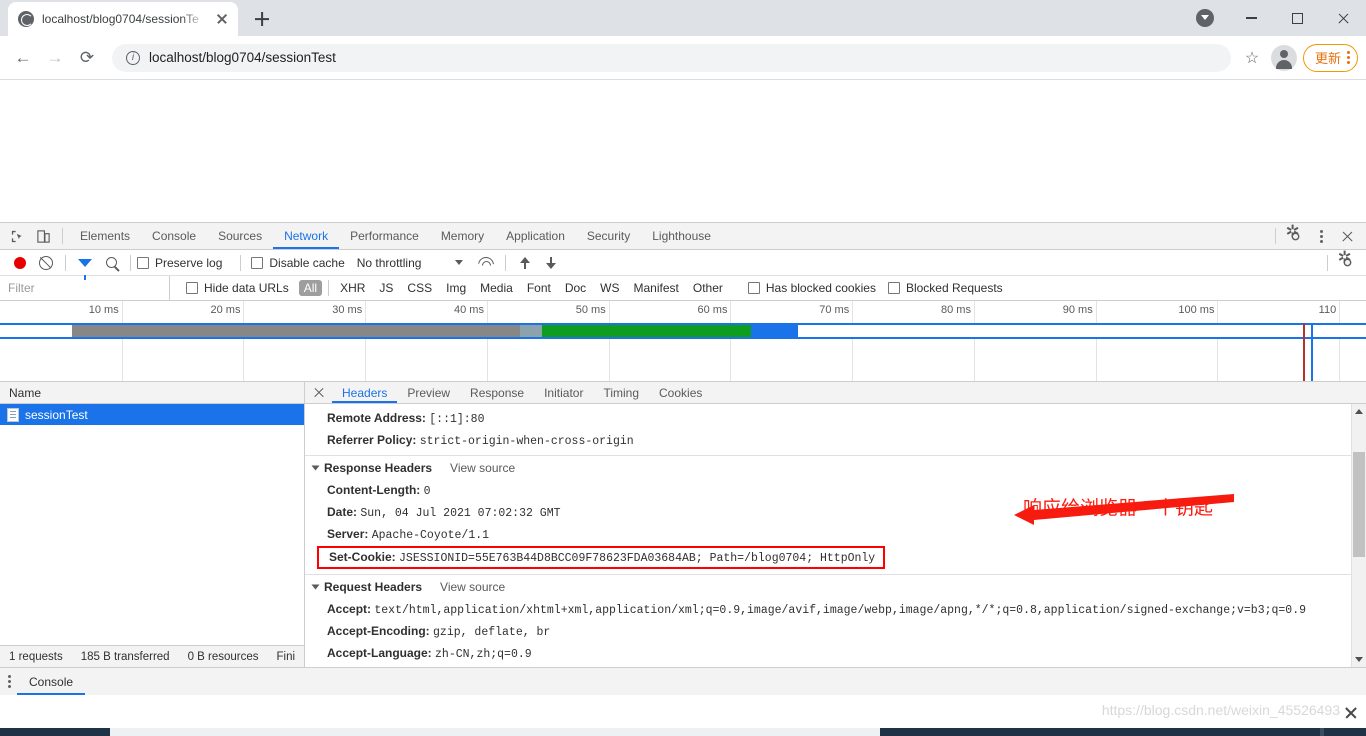 This screenshot has width=1366, height=736. I want to click on close-icon, so click(1347, 236).